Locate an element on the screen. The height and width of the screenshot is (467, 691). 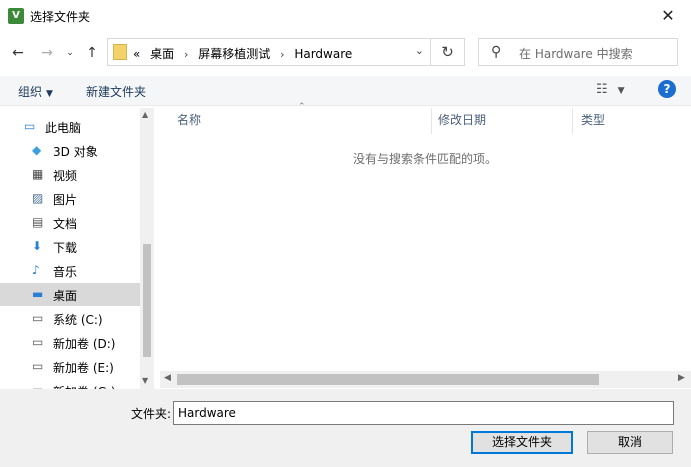
document-icon: ▤ is located at coordinates (38, 222).